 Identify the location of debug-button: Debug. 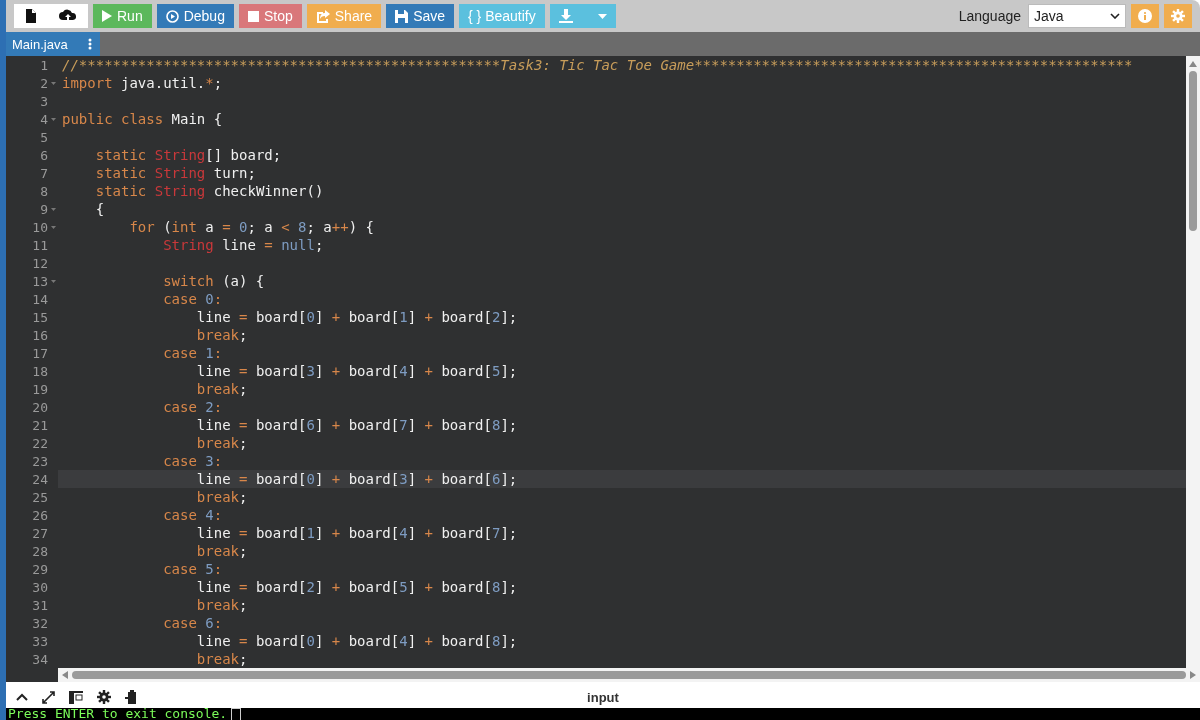
(195, 16).